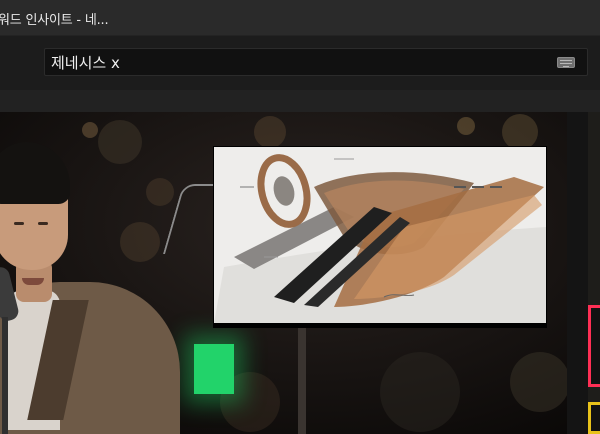  I want to click on speaker-mouth, so click(33, 281).